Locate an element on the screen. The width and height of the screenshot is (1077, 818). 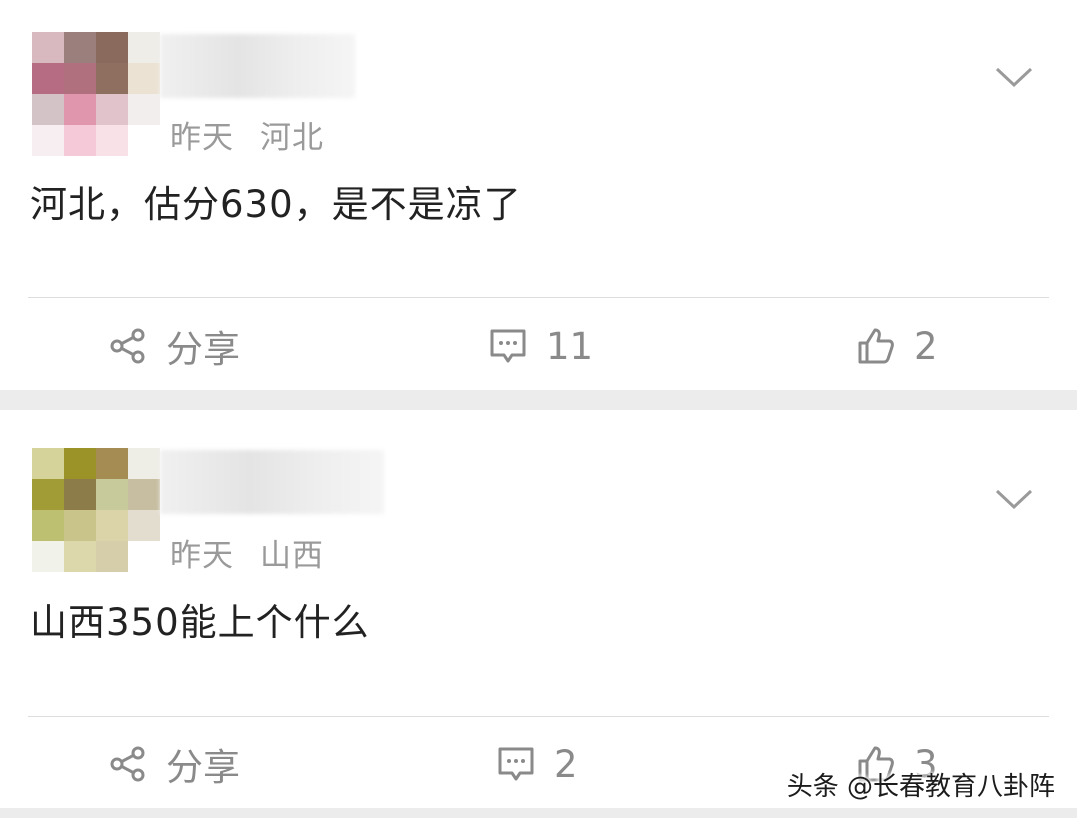
like-button: 2 is located at coordinates (897, 346).